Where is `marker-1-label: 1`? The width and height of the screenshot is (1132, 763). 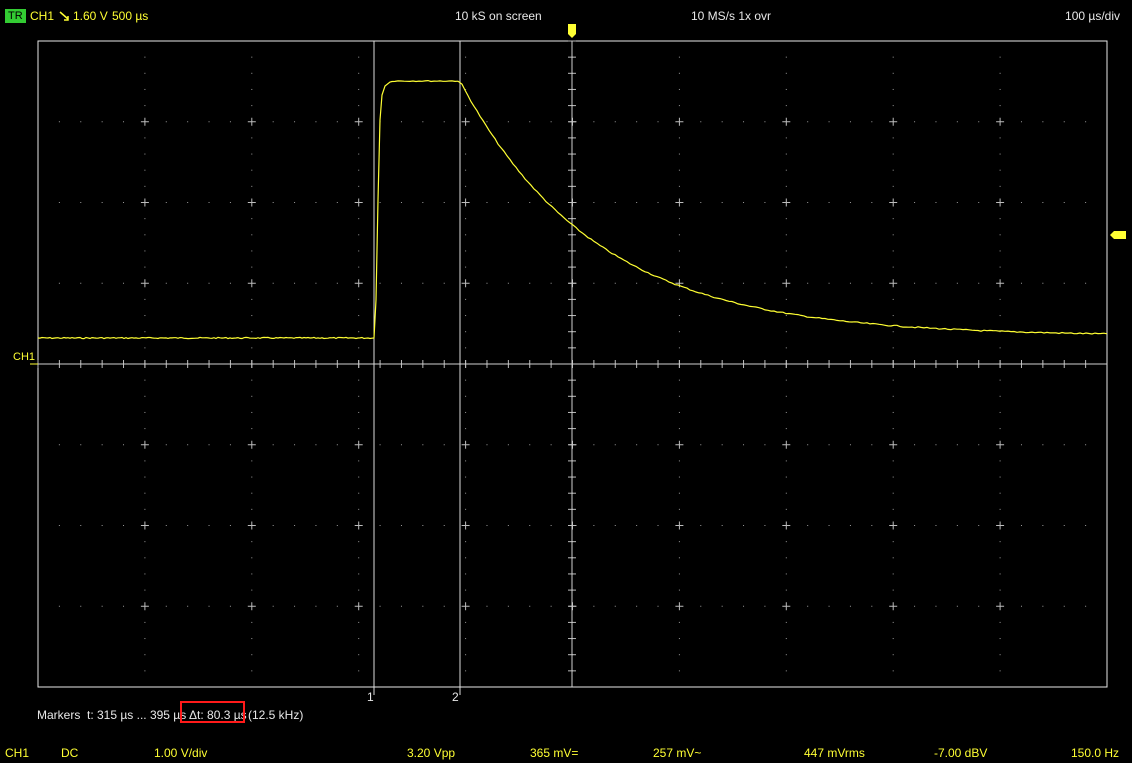
marker-1-label: 1 is located at coordinates (370, 697).